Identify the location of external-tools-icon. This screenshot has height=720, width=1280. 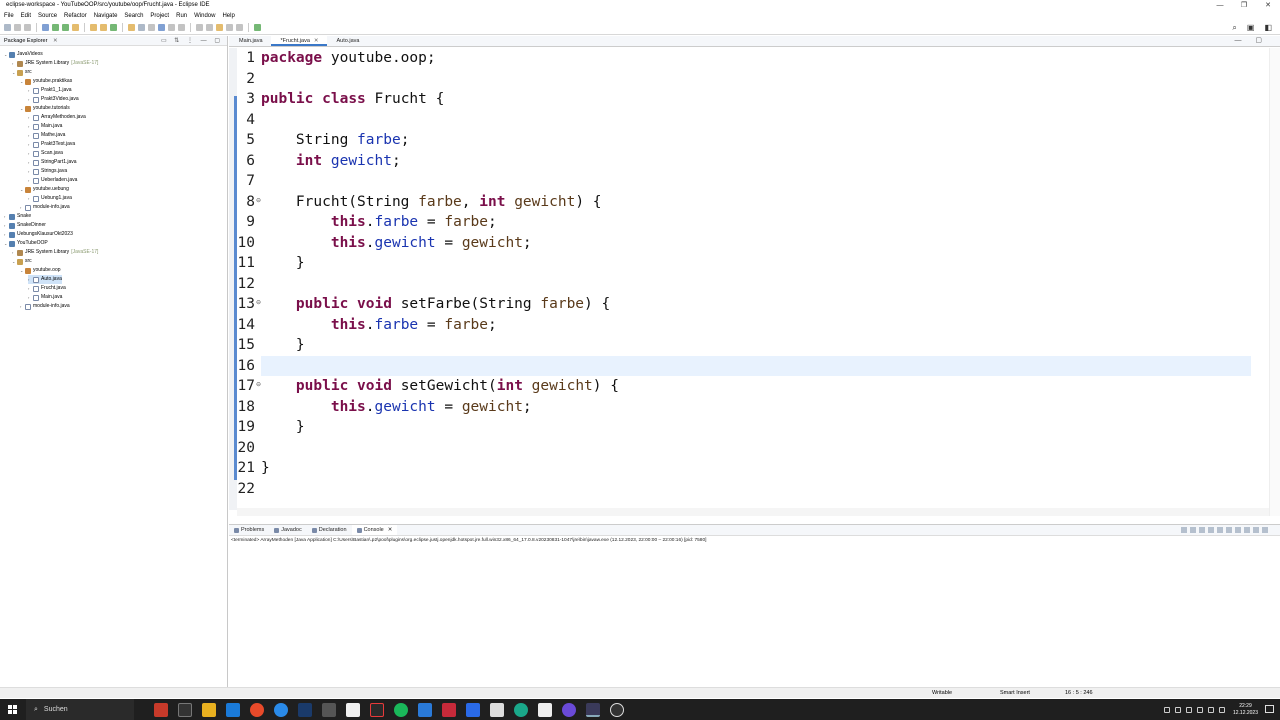
(75, 27).